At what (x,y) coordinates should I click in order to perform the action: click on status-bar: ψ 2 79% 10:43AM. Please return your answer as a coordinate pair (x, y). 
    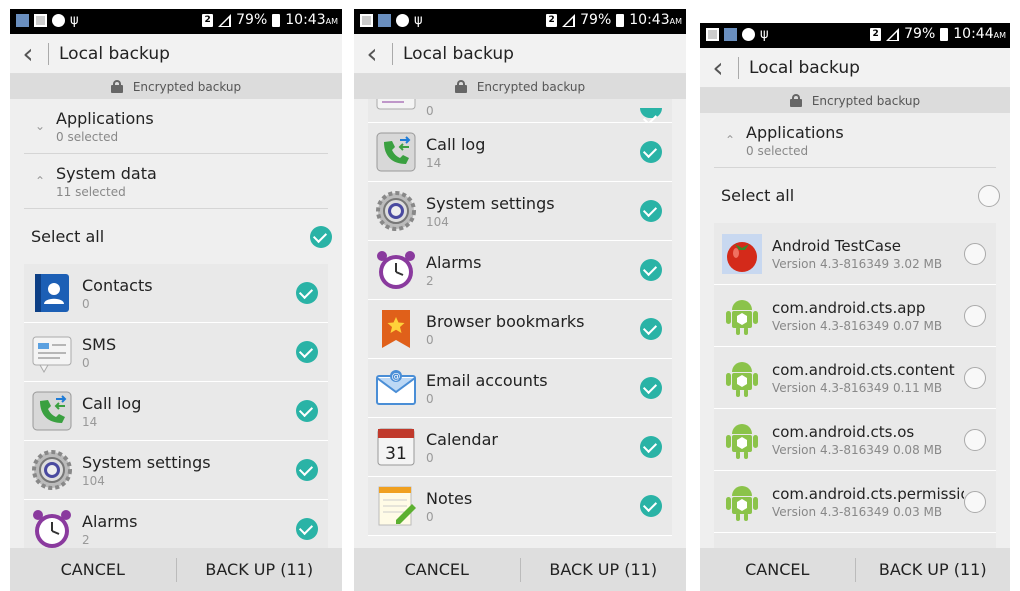
    Looking at the image, I should click on (176, 21).